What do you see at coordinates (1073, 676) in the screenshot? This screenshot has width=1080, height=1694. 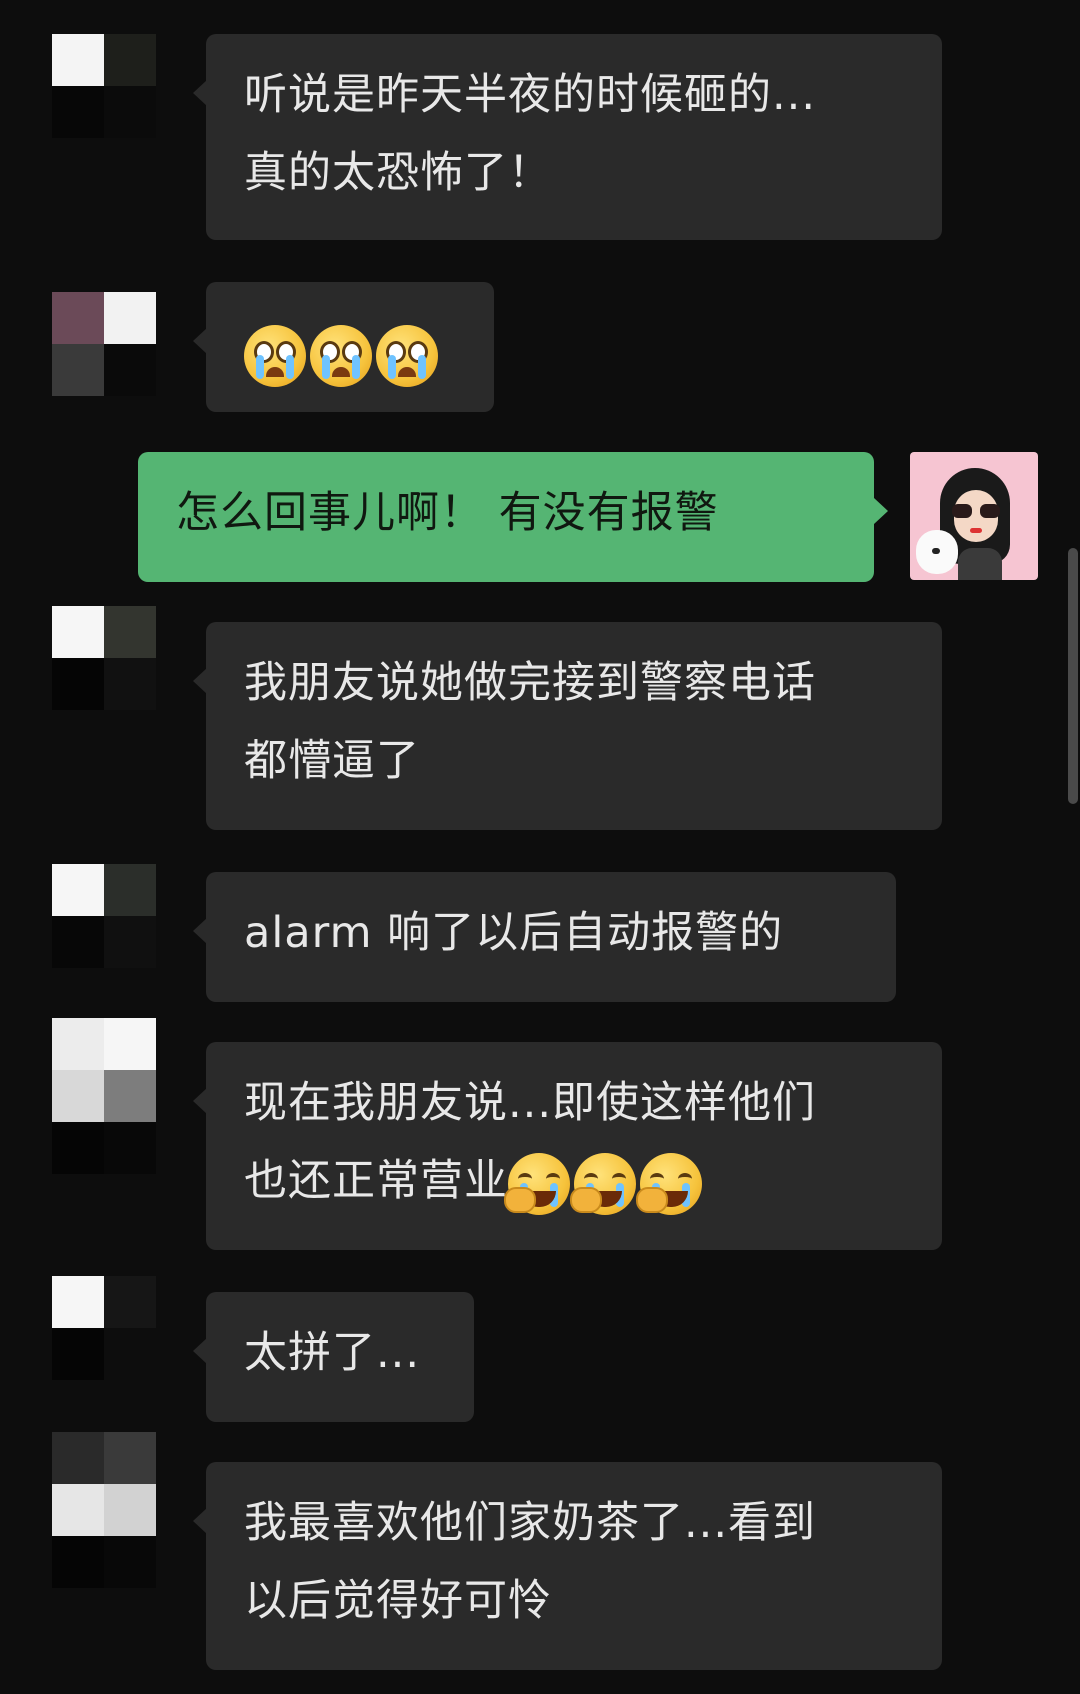 I see `scrollbar` at bounding box center [1073, 676].